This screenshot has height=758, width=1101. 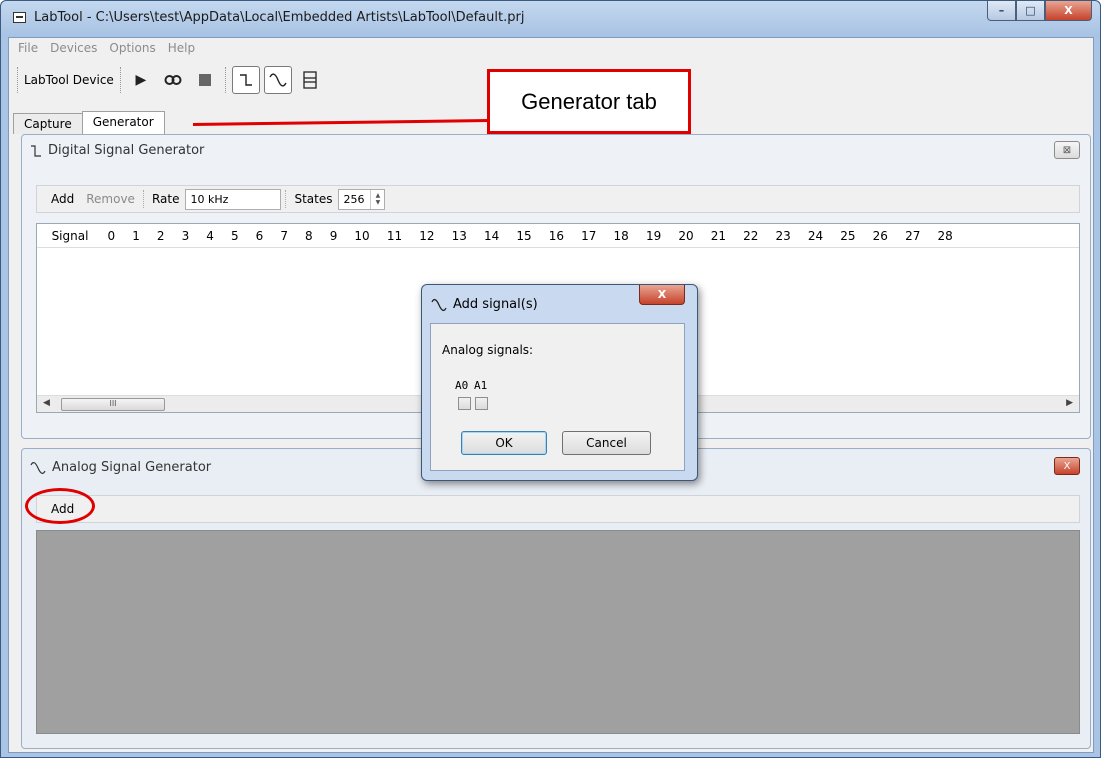 I want to click on column-header-state: 8, so click(x=309, y=235).